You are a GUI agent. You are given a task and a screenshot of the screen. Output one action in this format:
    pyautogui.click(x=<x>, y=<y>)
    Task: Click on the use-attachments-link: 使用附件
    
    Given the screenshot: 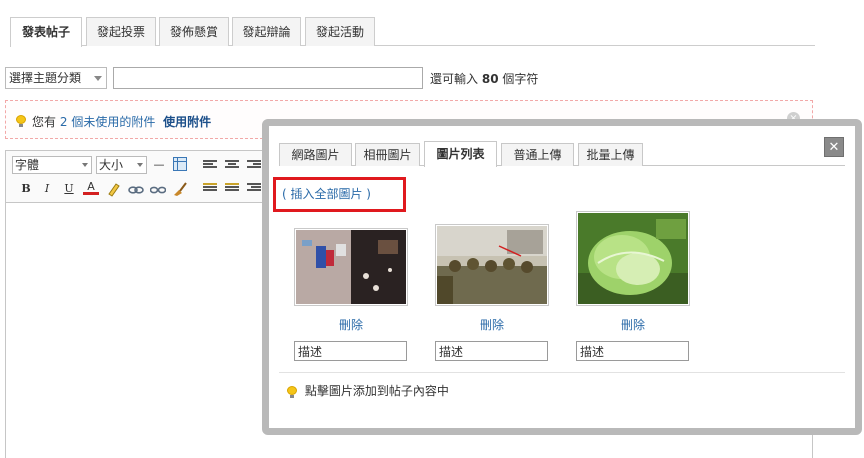 What is the action you would take?
    pyautogui.click(x=187, y=122)
    